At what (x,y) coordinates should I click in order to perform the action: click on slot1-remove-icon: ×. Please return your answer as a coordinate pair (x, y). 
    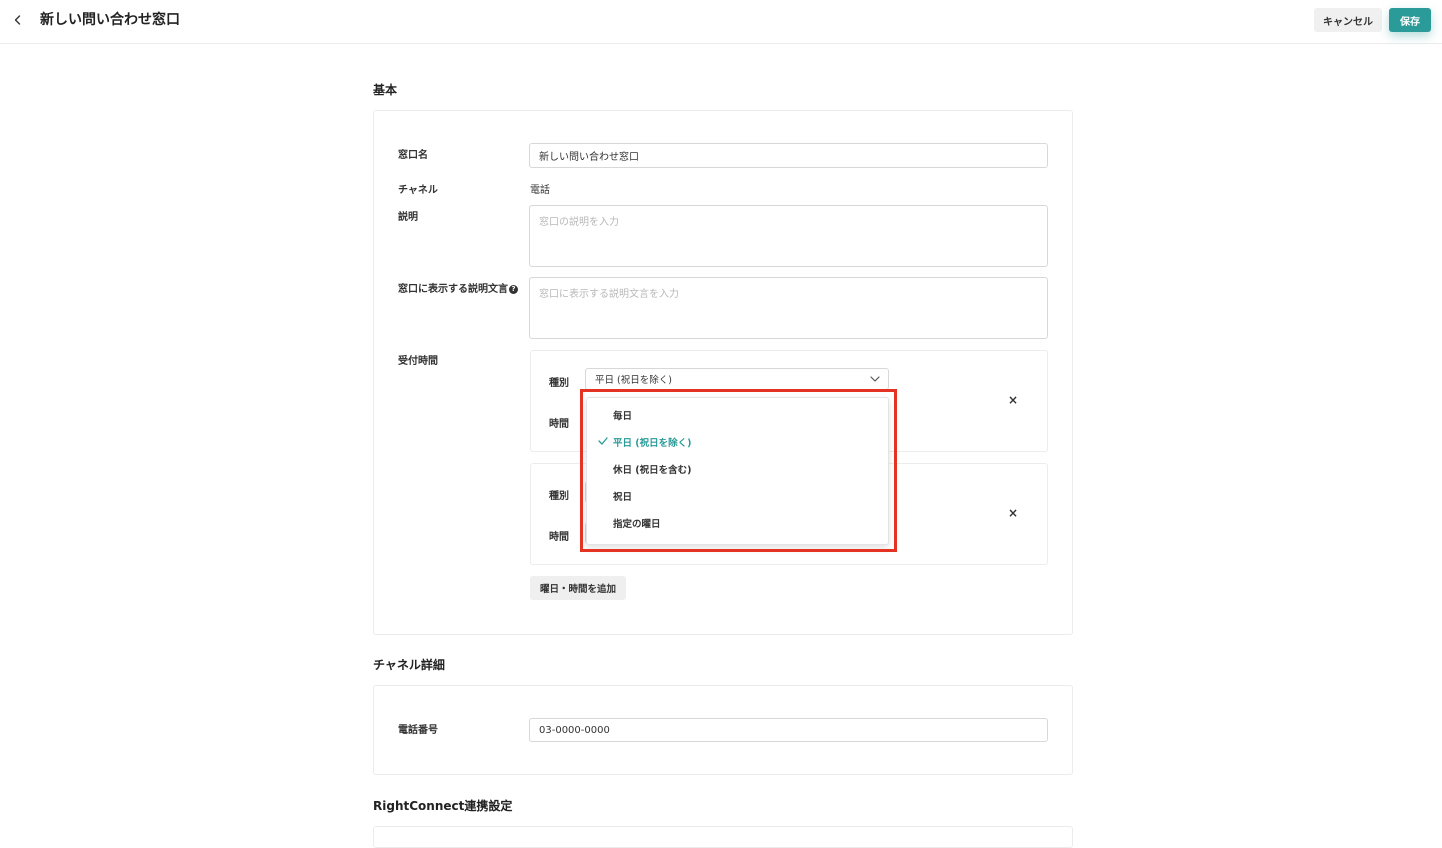
    Looking at the image, I should click on (1013, 400).